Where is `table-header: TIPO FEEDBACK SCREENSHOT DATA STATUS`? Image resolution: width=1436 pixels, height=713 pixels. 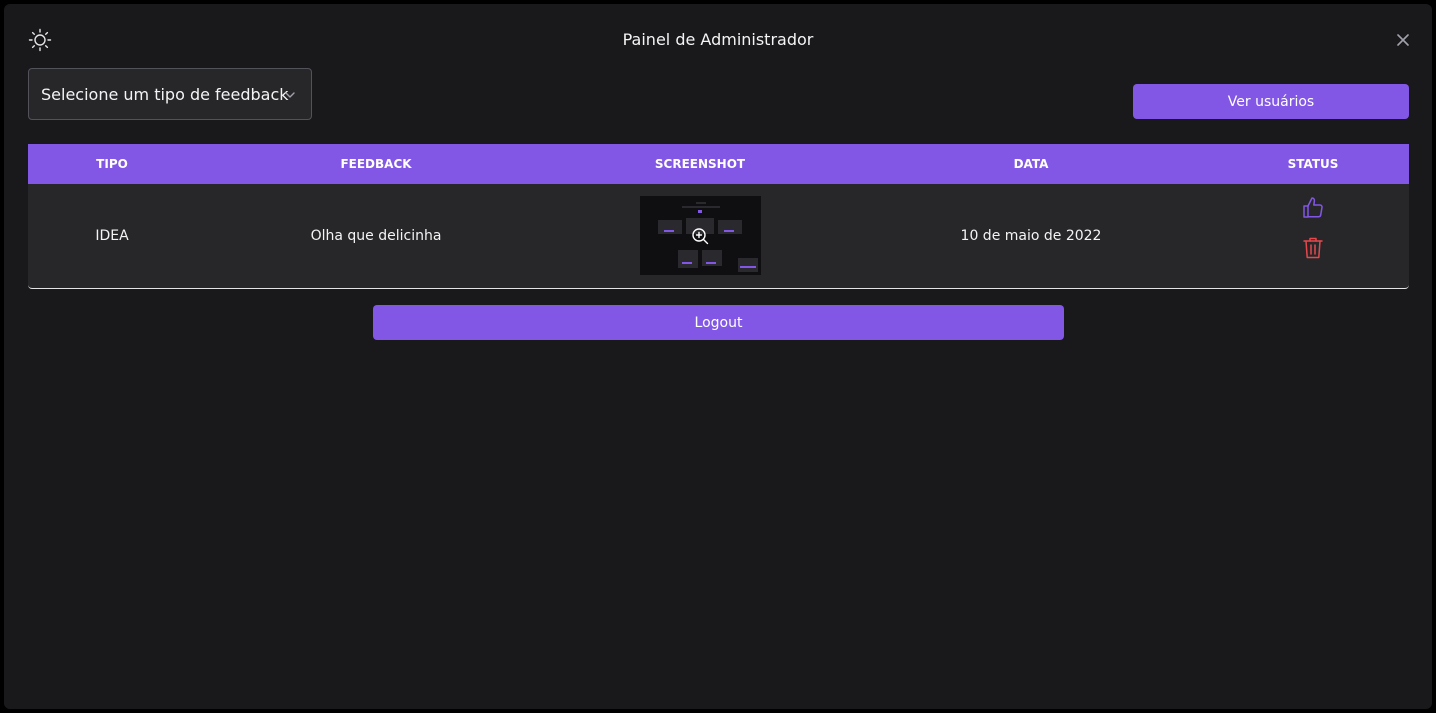 table-header: TIPO FEEDBACK SCREENSHOT DATA STATUS is located at coordinates (718, 164).